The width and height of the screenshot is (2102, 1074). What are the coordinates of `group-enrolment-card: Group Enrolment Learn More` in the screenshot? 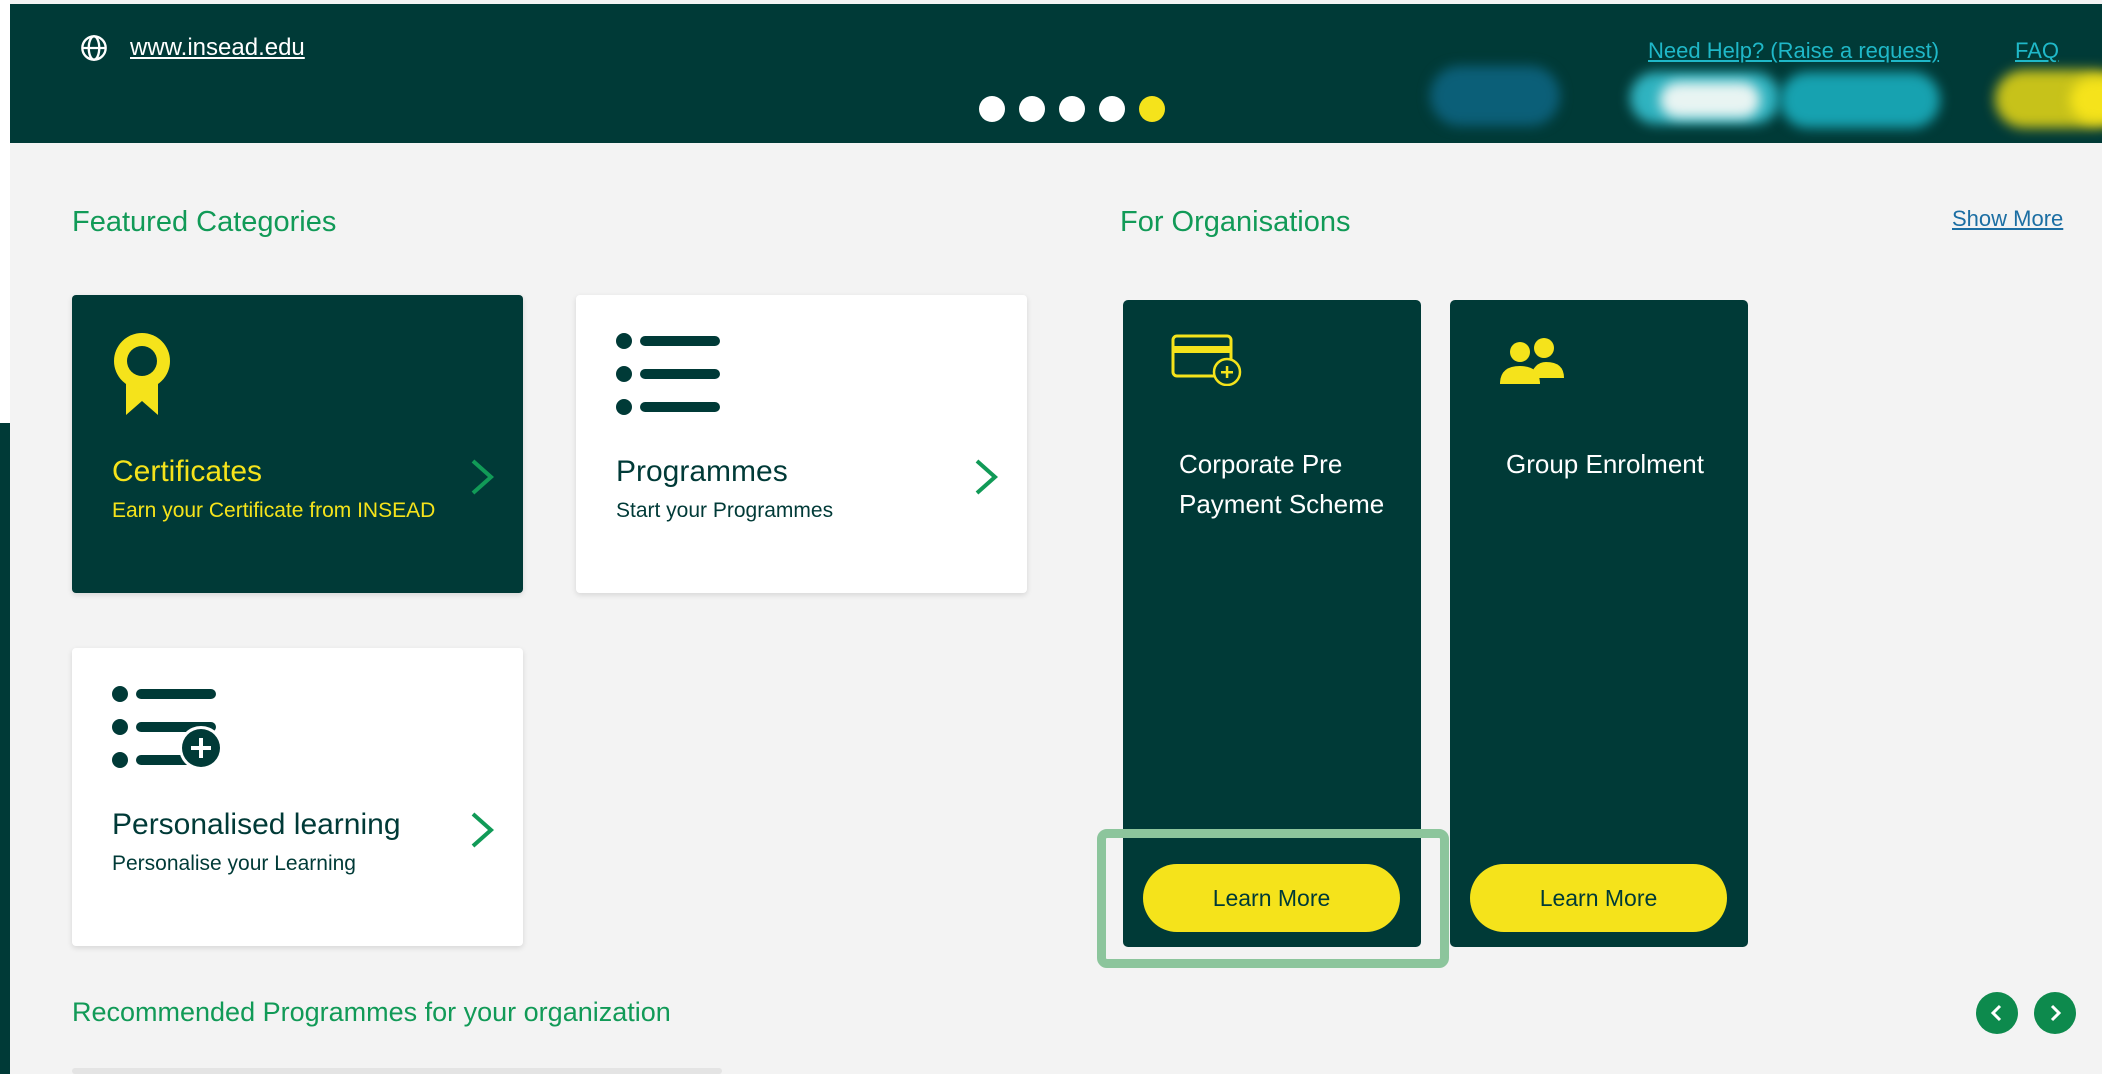 It's located at (1599, 623).